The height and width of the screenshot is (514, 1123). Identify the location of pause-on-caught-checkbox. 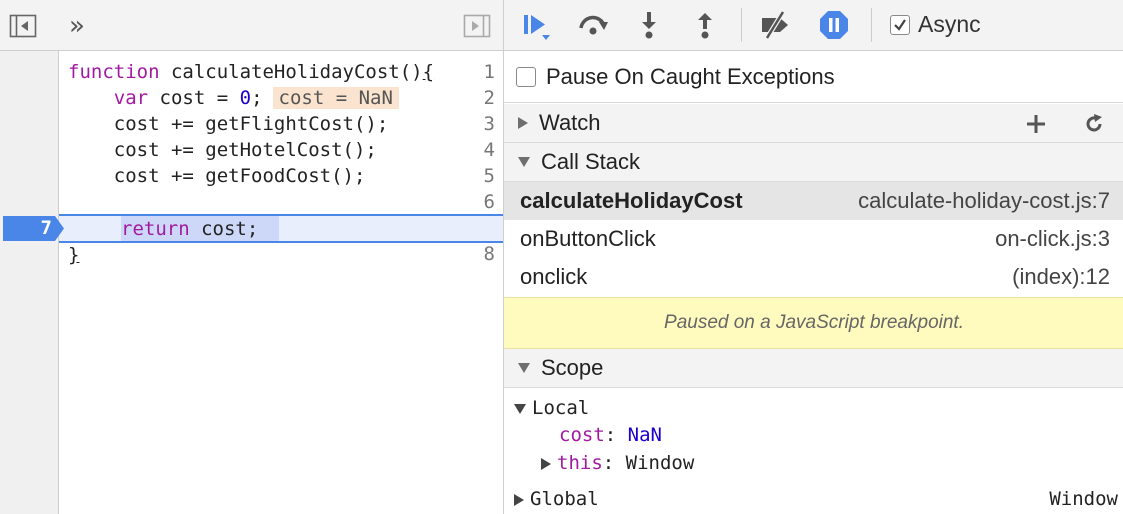
(526, 76).